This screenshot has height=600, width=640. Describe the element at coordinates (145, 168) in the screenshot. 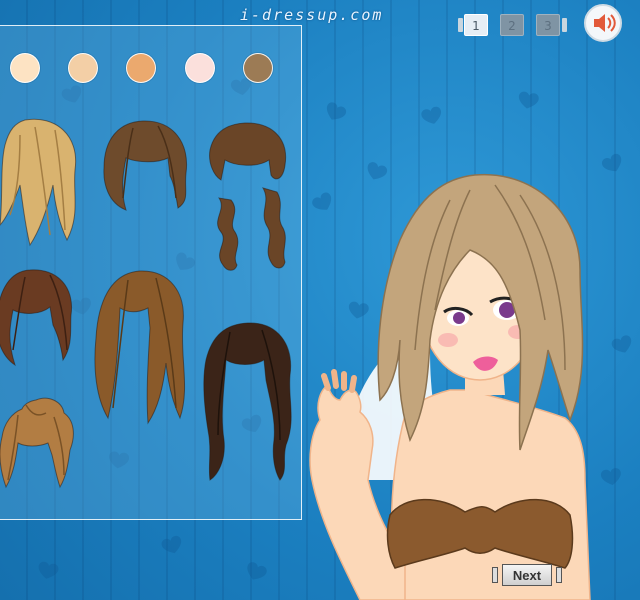

I see `hairstyle-brown-bob` at that location.